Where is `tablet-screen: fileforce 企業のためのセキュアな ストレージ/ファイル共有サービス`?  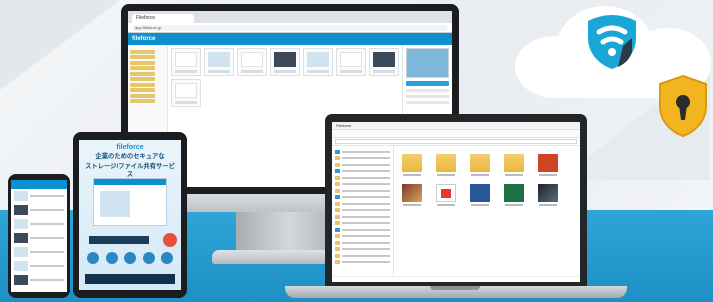
tablet-screen: fileforce 企業のためのセキュアな ストレージ/ファイル共有サービス is located at coordinates (130, 215).